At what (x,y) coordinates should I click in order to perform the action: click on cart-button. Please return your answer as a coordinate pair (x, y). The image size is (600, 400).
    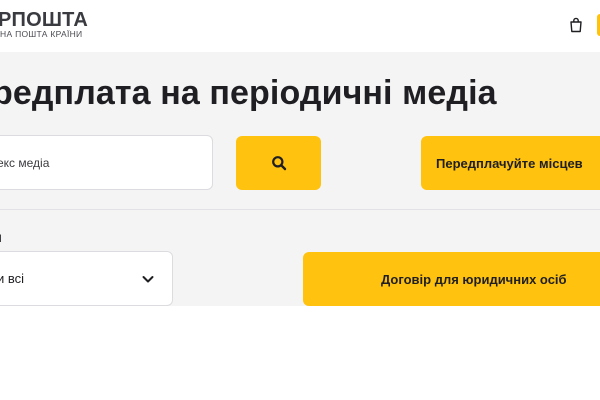
    Looking at the image, I should click on (576, 25).